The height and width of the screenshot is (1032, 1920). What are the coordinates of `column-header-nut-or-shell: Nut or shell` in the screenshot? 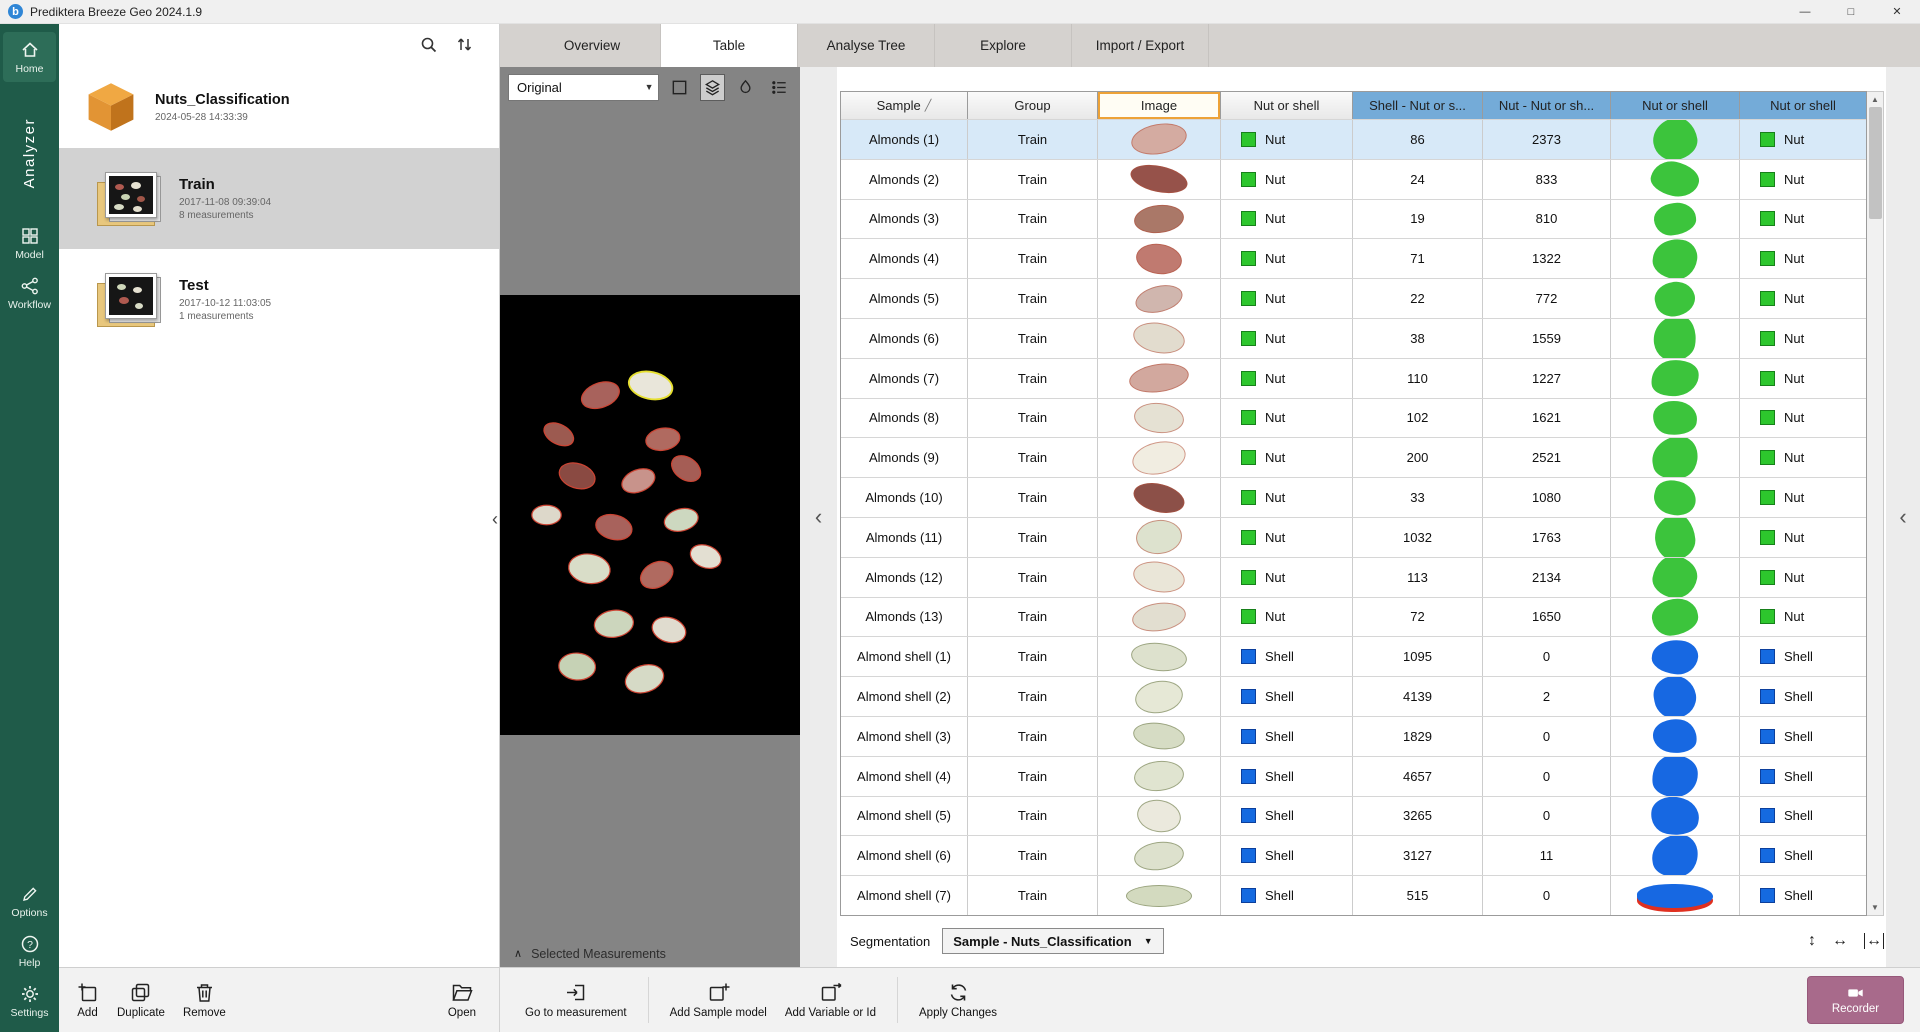 It's located at (1803, 105).